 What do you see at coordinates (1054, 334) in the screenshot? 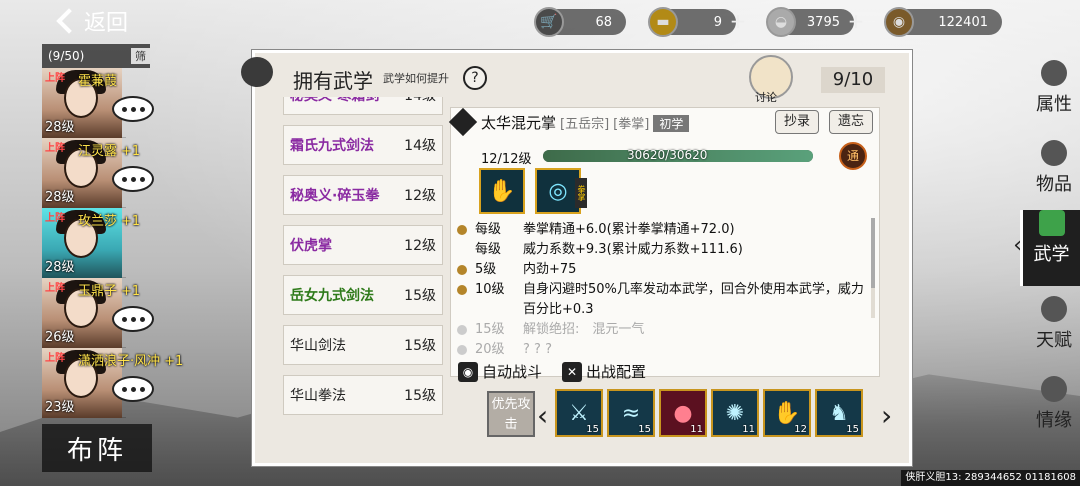
I see `nav-talent: 天赋` at bounding box center [1054, 334].